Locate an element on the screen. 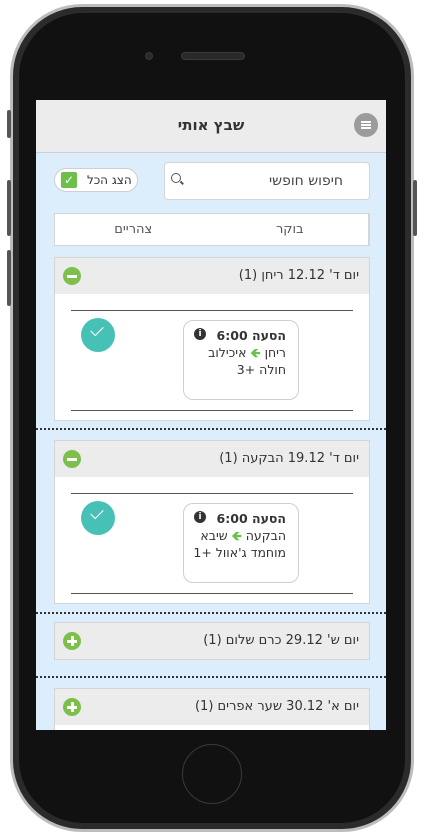 The height and width of the screenshot is (836, 425). side-button-right is located at coordinates (415, 208).